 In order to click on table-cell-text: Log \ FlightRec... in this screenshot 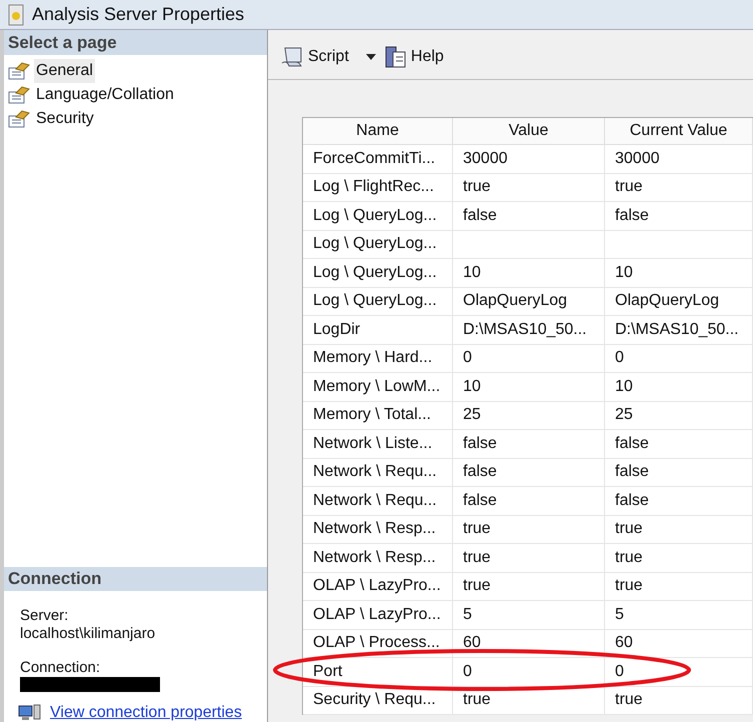, I will do `click(373, 187)`.